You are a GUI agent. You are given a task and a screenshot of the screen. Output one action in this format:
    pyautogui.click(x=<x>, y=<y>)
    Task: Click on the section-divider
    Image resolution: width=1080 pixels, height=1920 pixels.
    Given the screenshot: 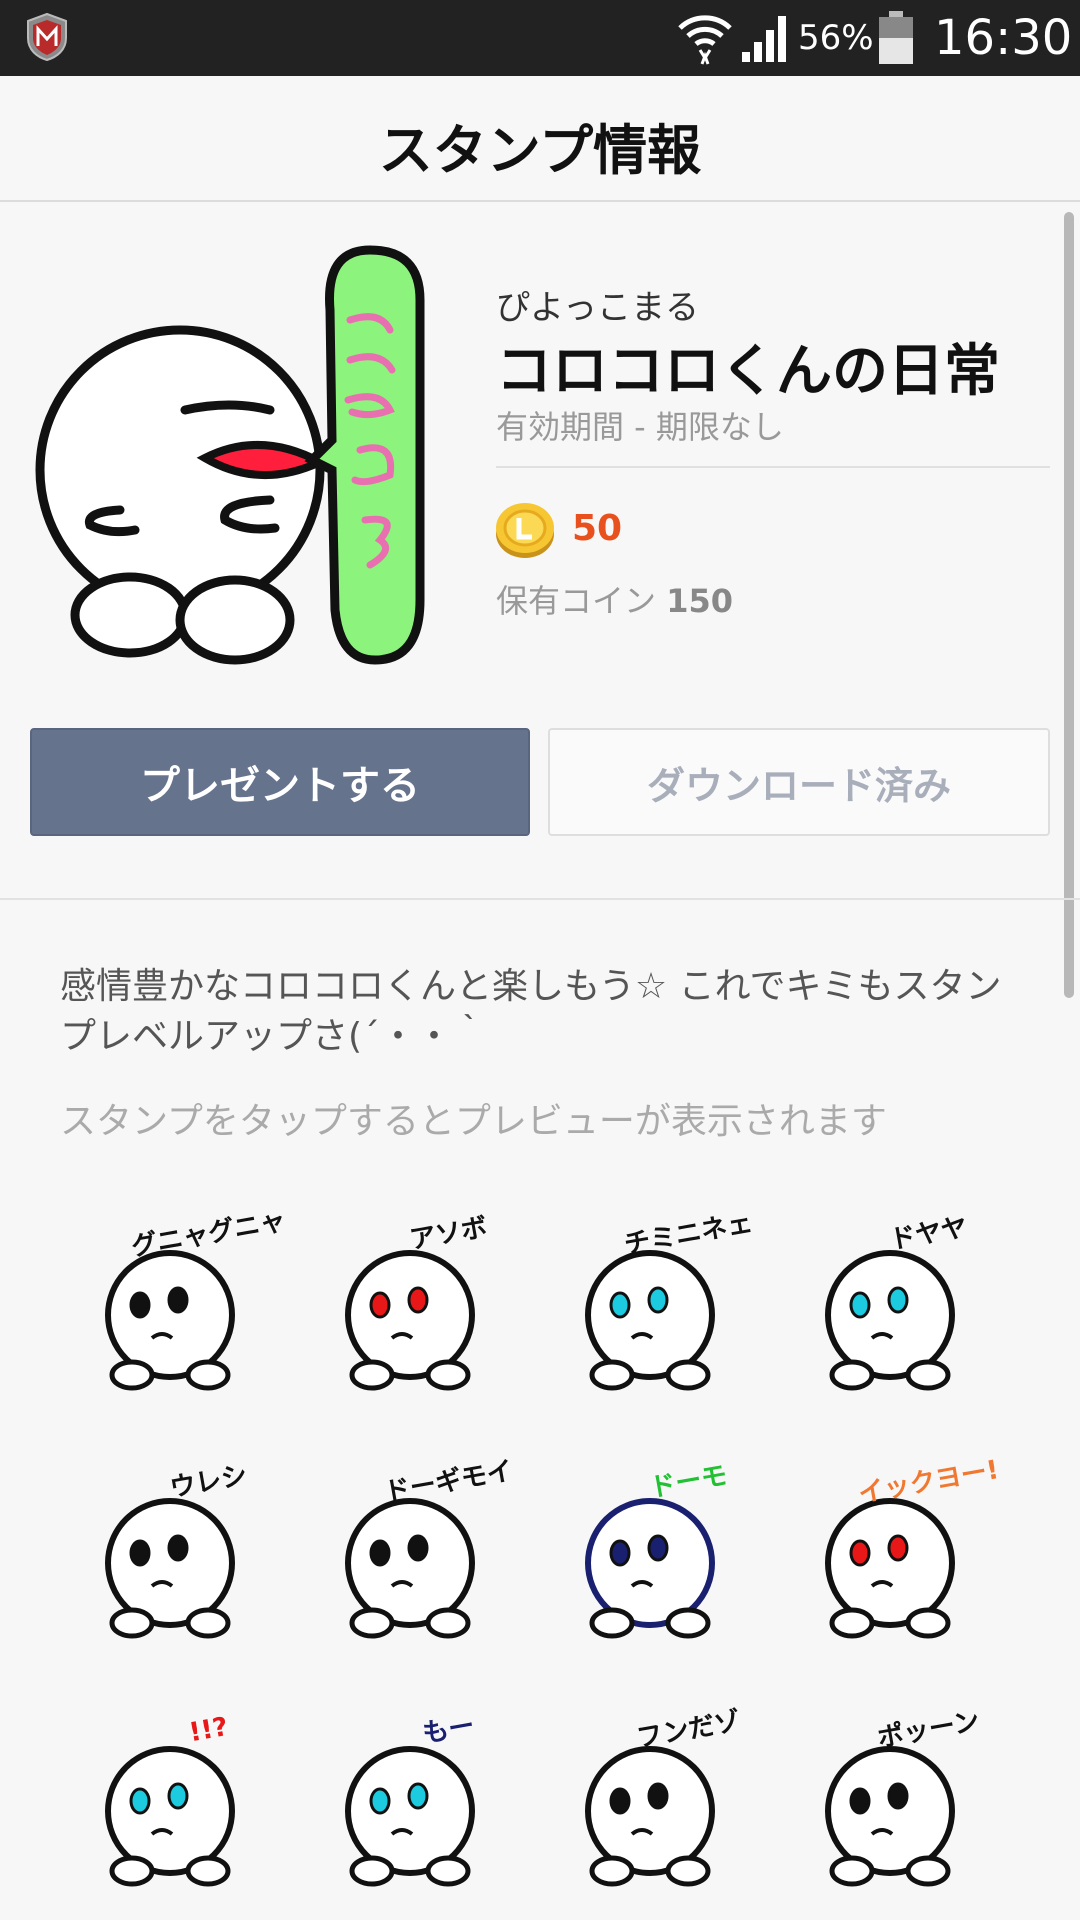 What is the action you would take?
    pyautogui.click(x=540, y=899)
    